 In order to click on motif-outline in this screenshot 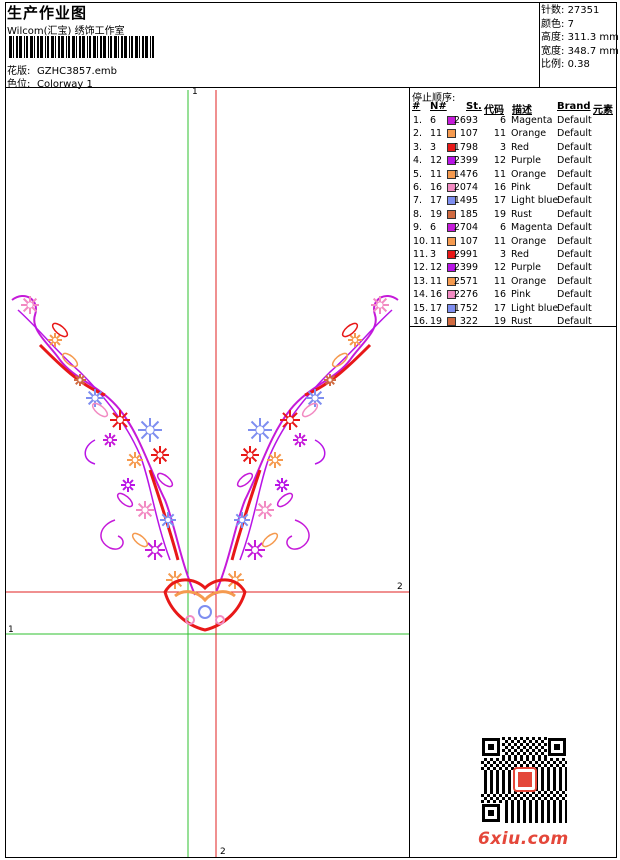, I will do `click(205, 605)`.